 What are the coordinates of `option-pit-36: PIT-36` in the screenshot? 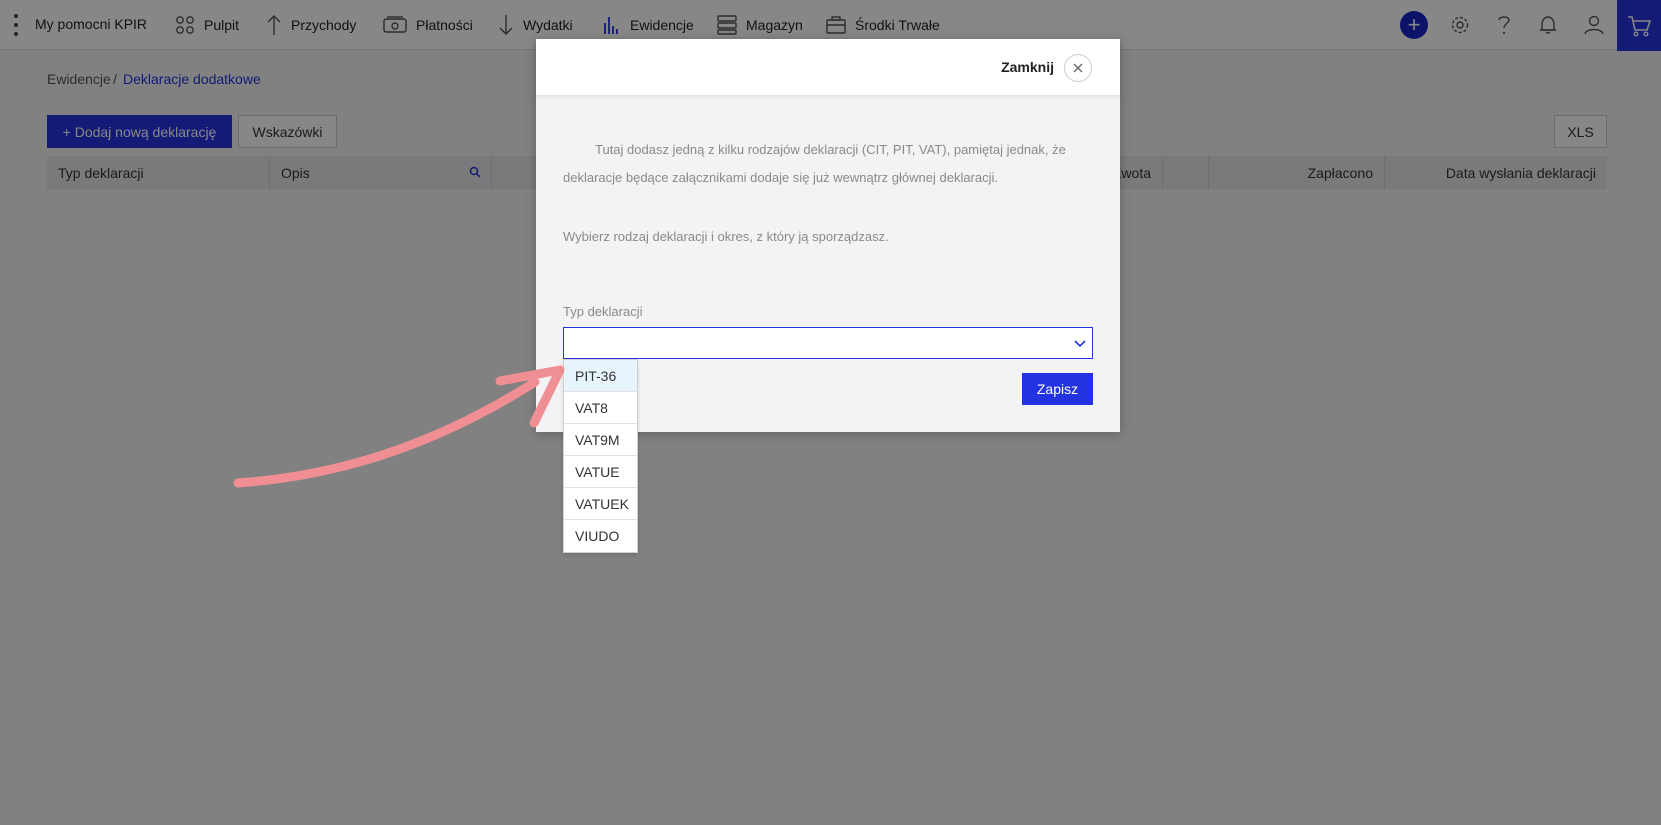 It's located at (600, 376).